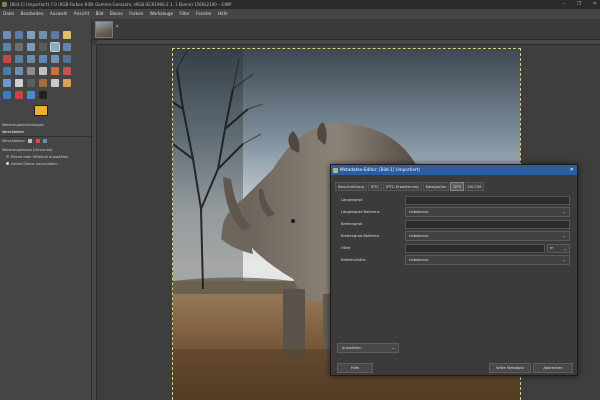  I want to click on menu-ansicht: Ansicht, so click(81, 13).